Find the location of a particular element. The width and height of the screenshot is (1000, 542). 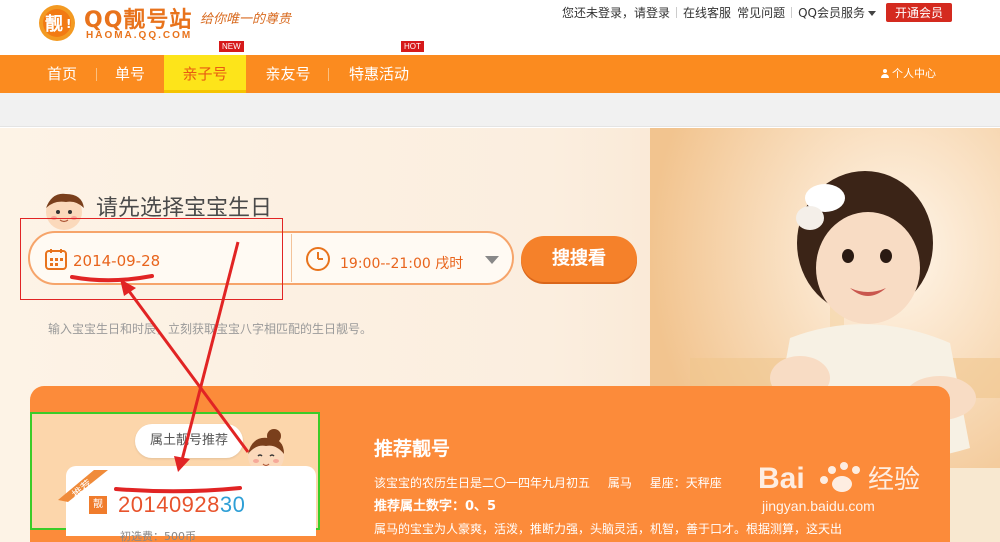

search-hint: 输入宝宝生日和时辰，立刻获取宝宝八字相匹配的生日靓号。 is located at coordinates (210, 329).